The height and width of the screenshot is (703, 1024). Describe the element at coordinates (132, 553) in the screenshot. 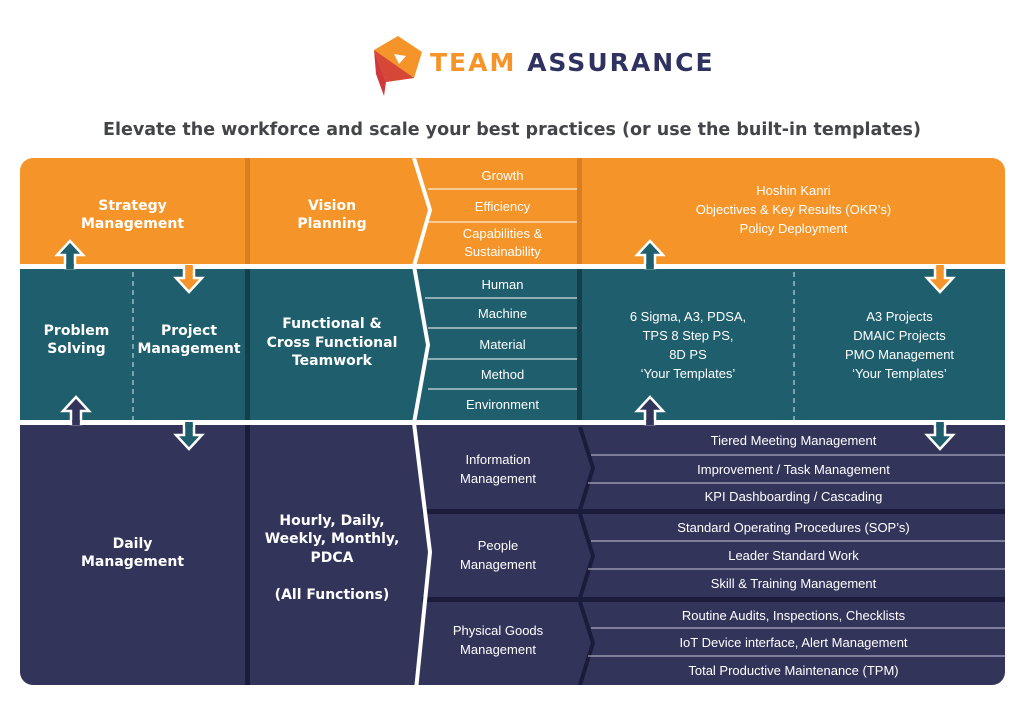

I see `daily-management-label: Daily Management` at that location.